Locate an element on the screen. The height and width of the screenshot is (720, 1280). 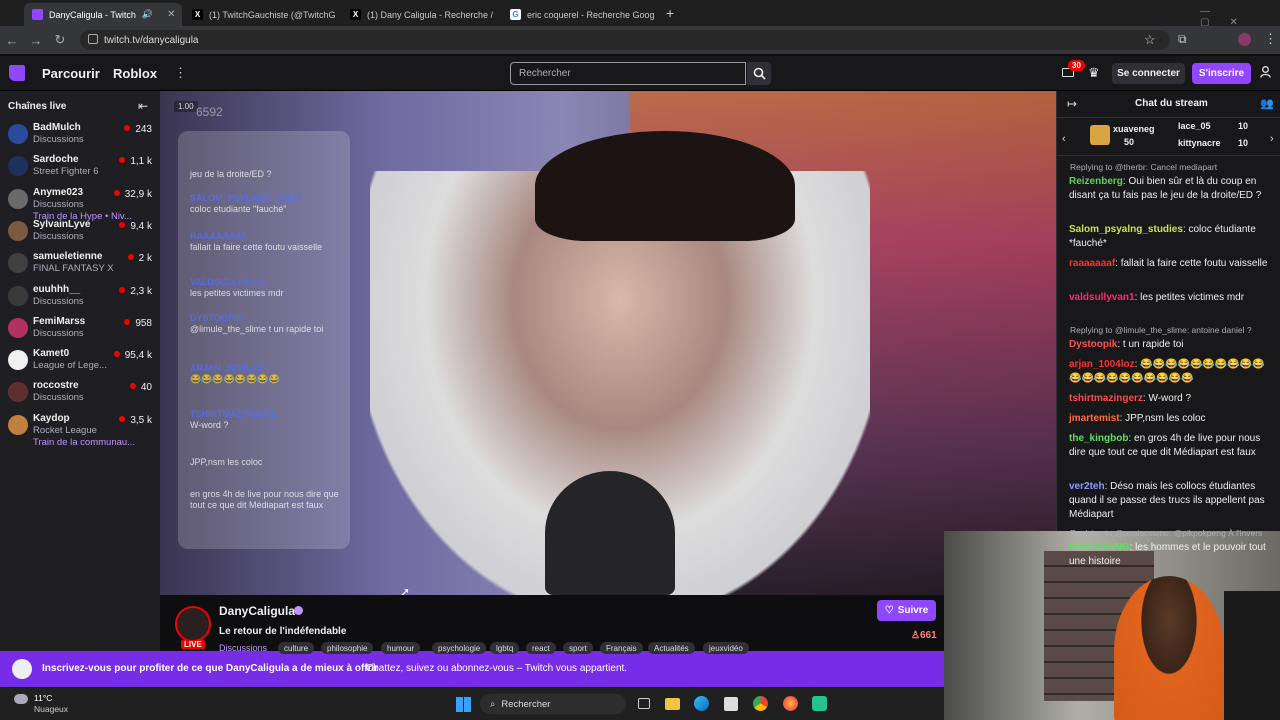
chat-username: arjan_1004loz is located at coordinates (1102, 364).